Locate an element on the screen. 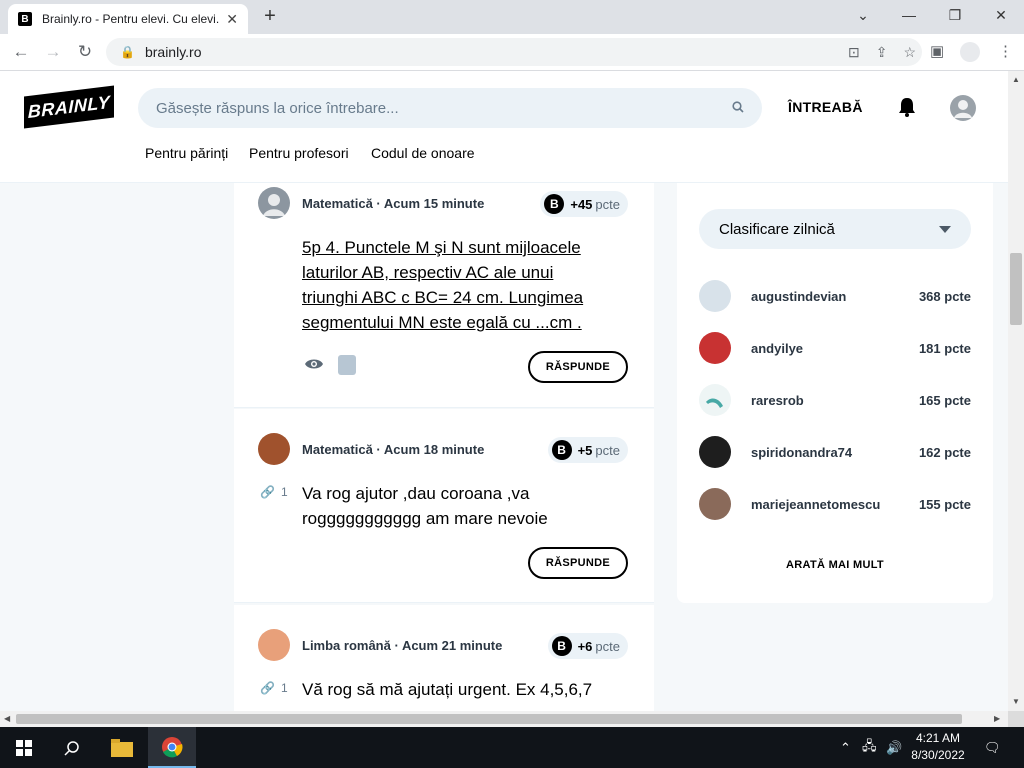 The image size is (1024, 768). ranking-row: spiridonandra74 162 pcte is located at coordinates (835, 452).